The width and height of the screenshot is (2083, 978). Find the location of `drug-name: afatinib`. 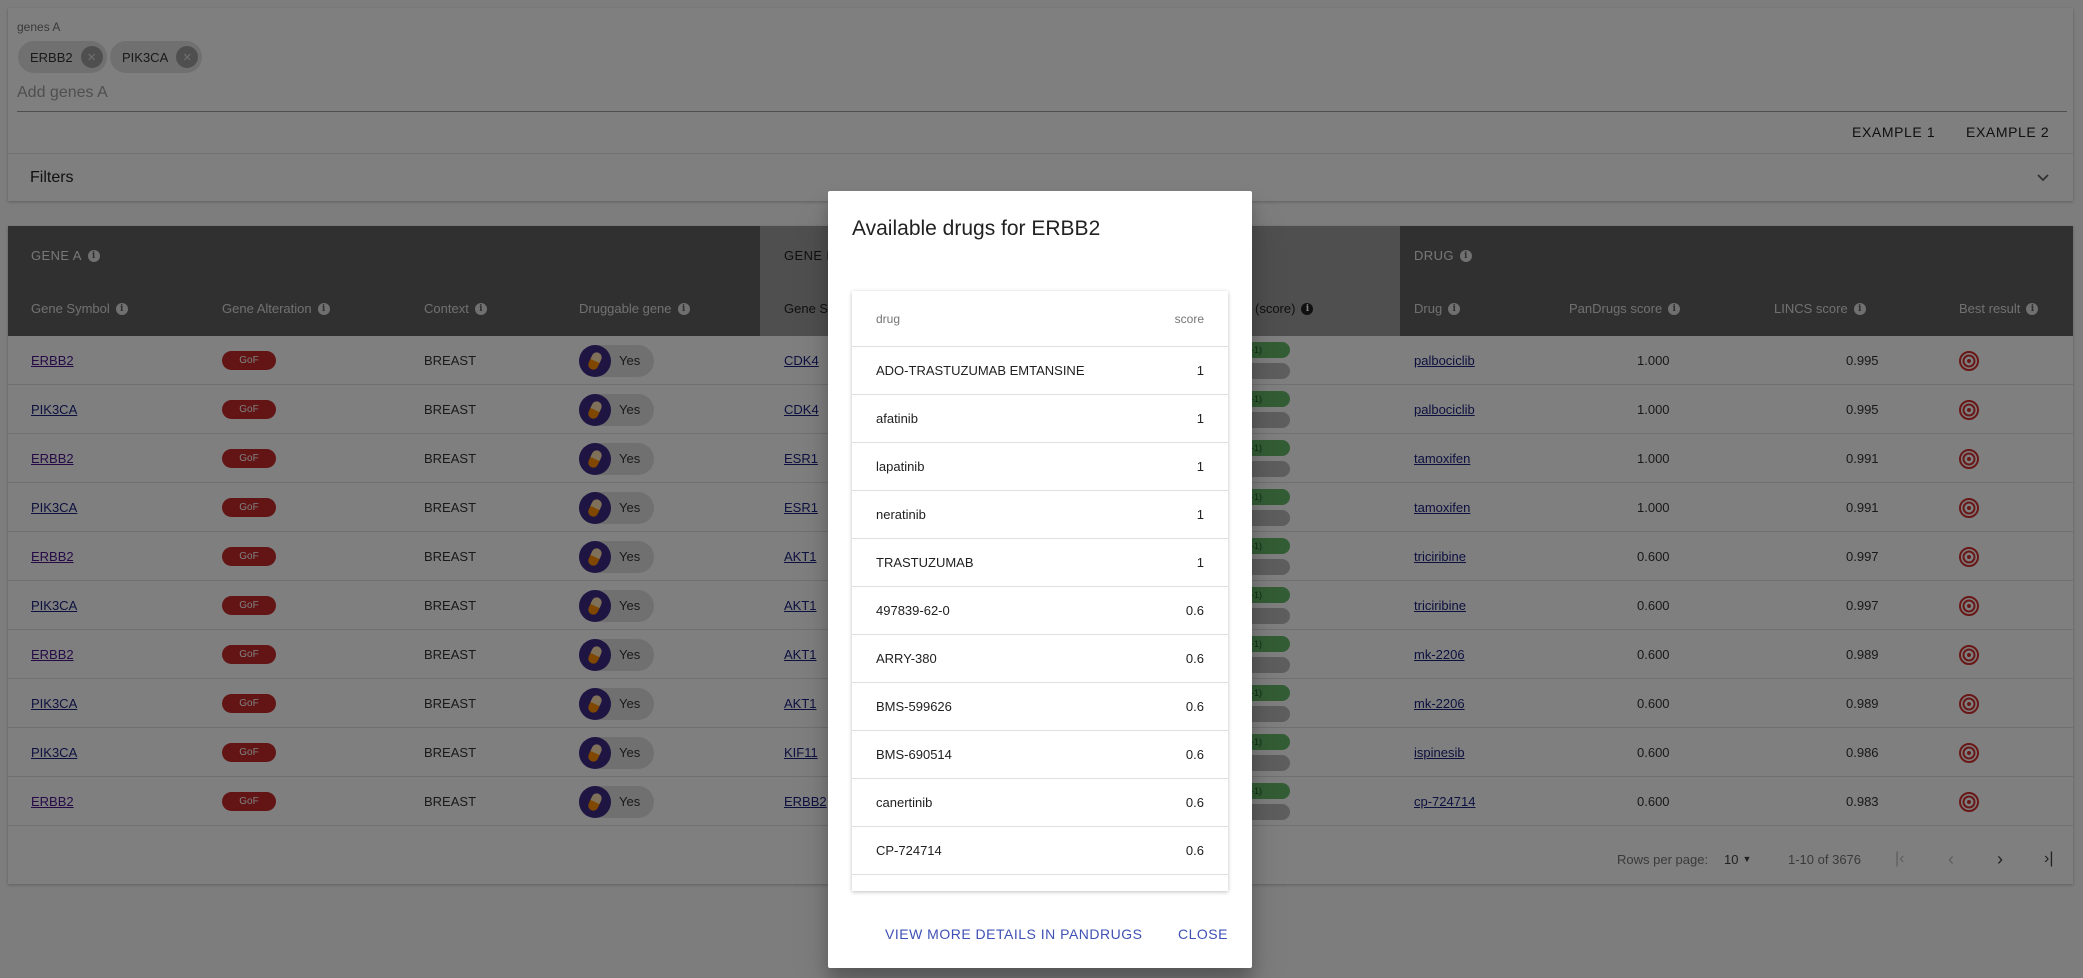

drug-name: afatinib is located at coordinates (897, 418).